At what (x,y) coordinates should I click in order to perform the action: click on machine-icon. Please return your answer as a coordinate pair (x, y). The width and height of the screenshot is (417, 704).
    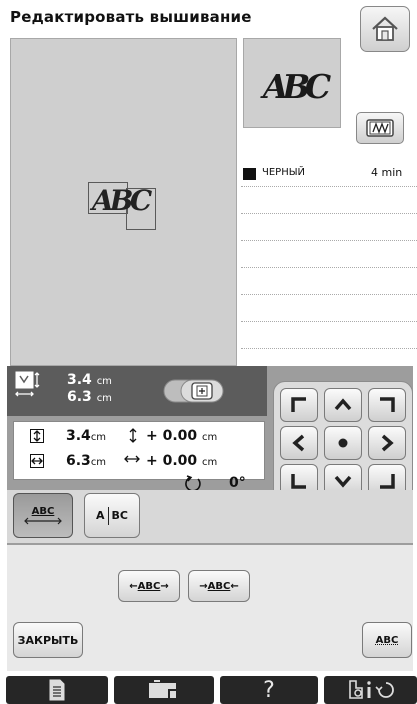
    Looking at the image, I should click on (162, 689).